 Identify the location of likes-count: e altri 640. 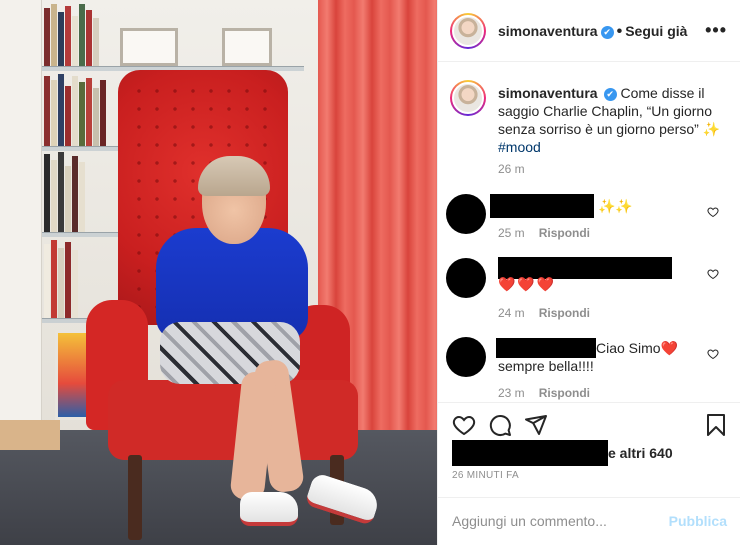
(640, 453).